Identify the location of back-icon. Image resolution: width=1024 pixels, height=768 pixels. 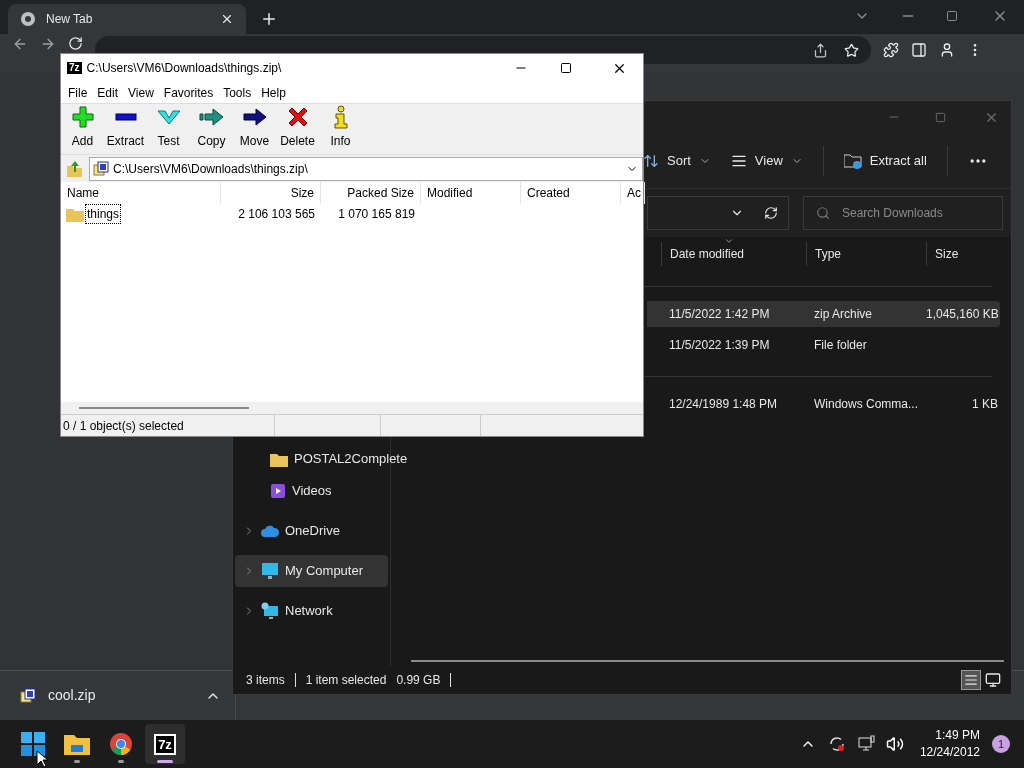
(20, 44).